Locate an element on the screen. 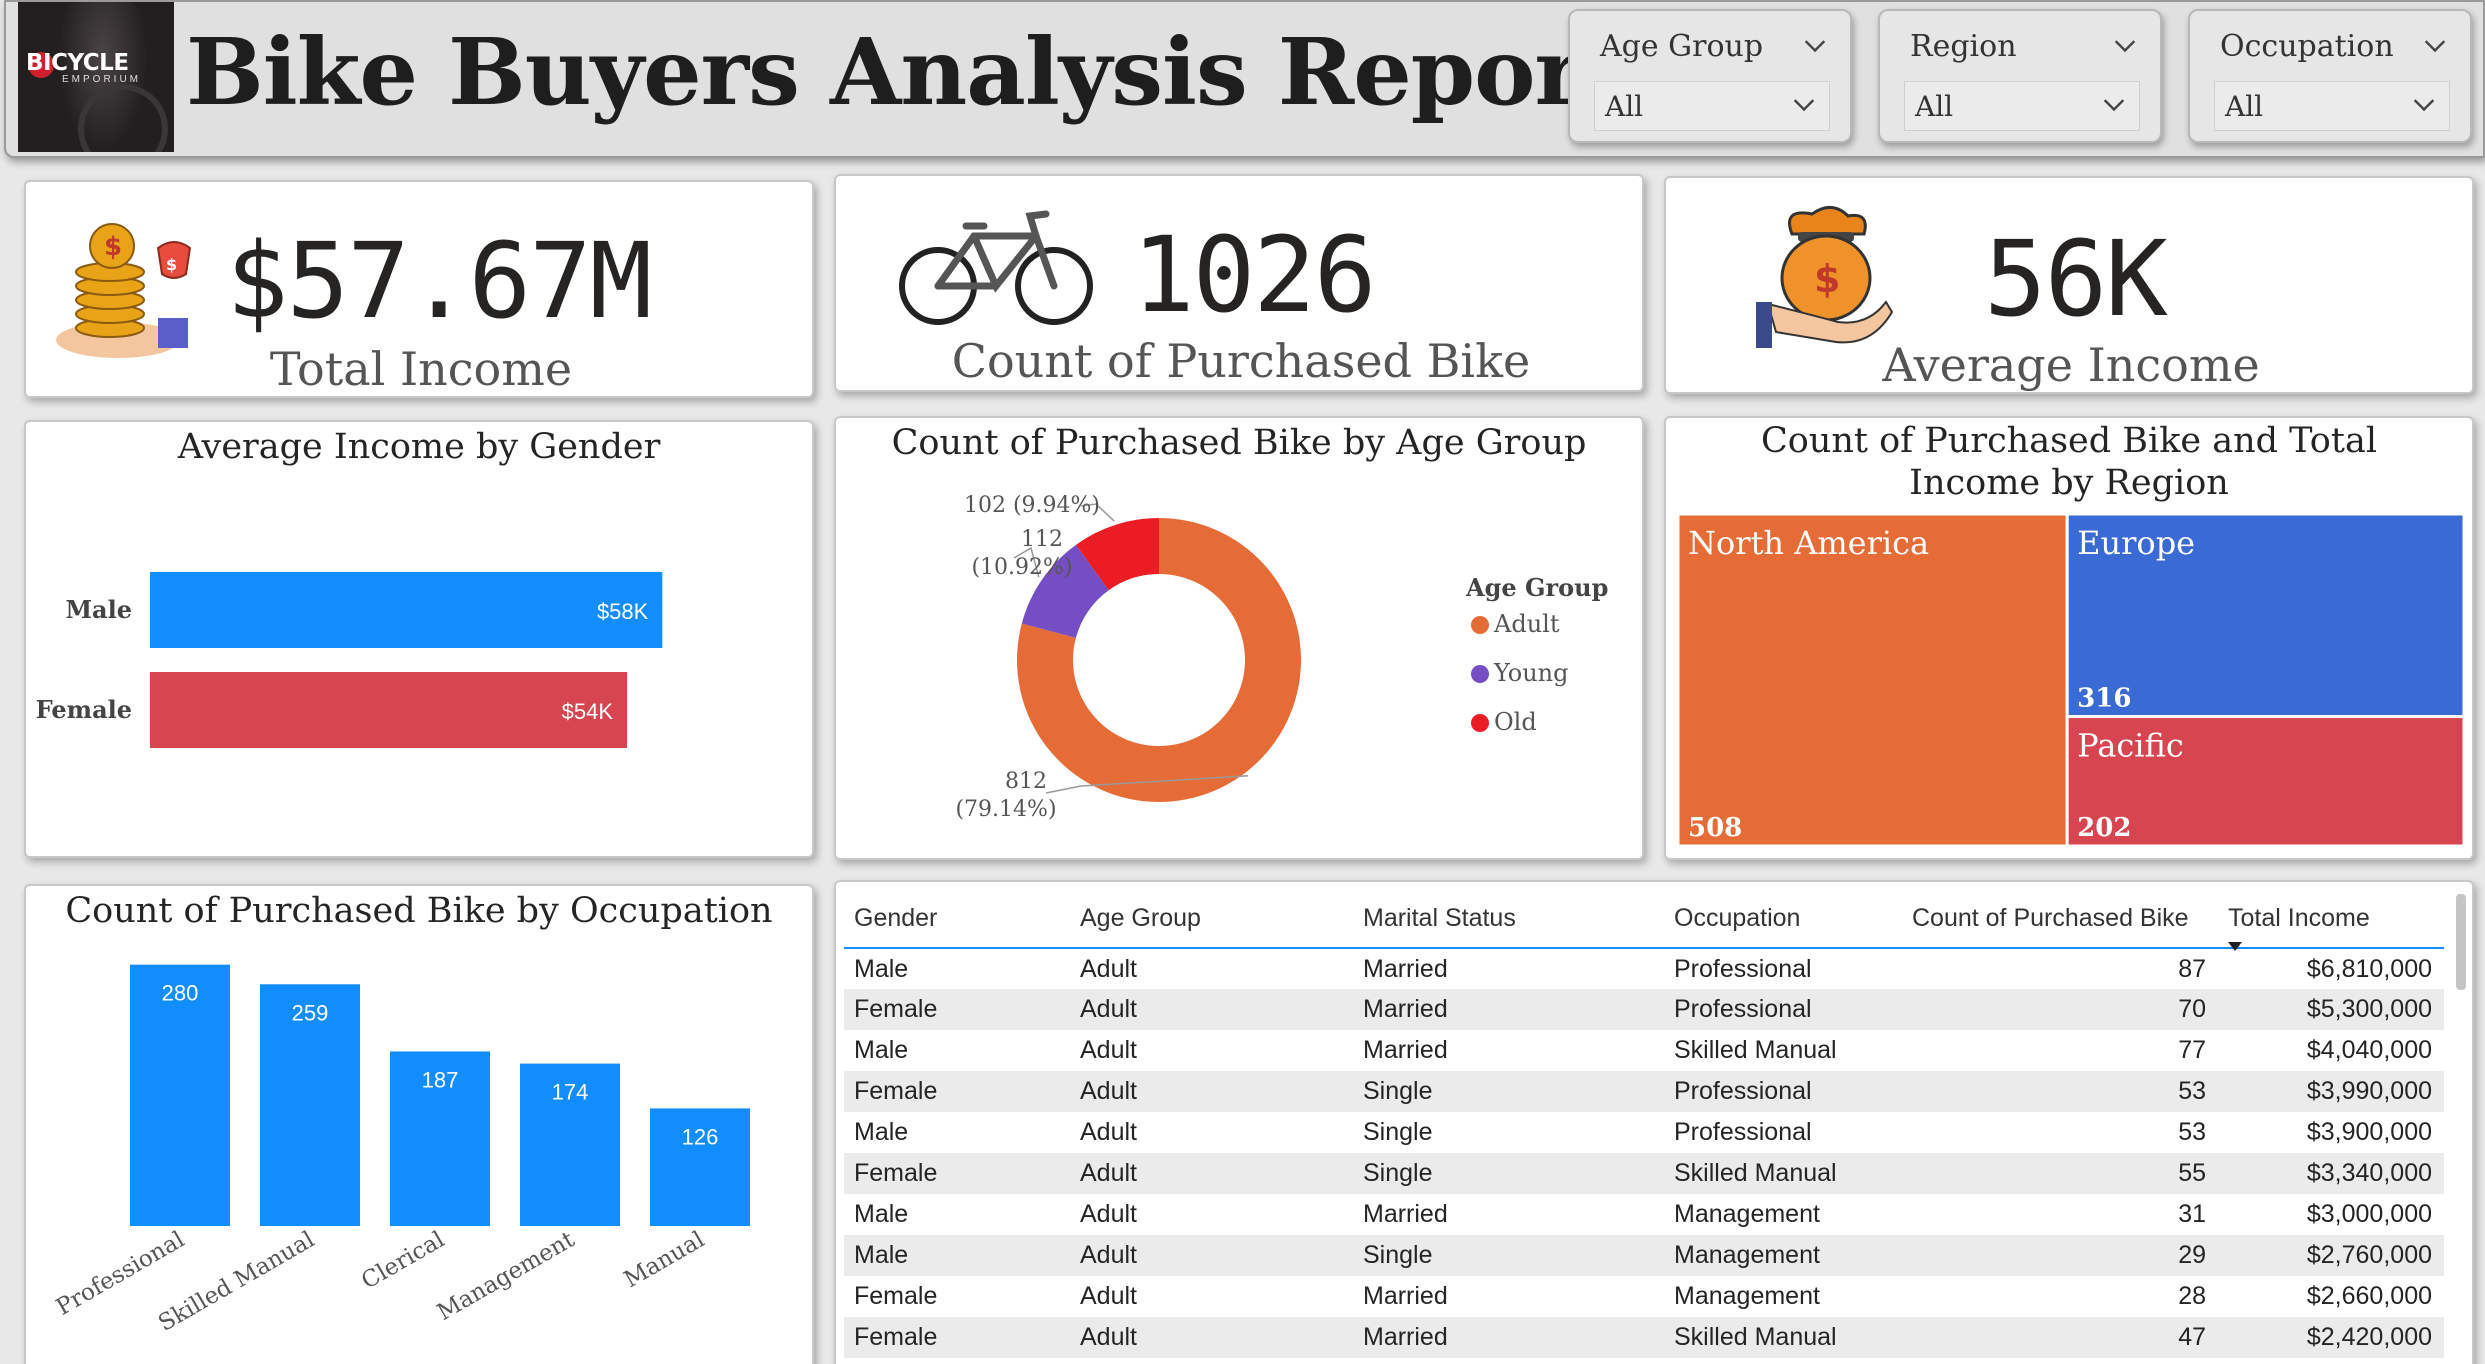  bicycle-icon is located at coordinates (996, 267).